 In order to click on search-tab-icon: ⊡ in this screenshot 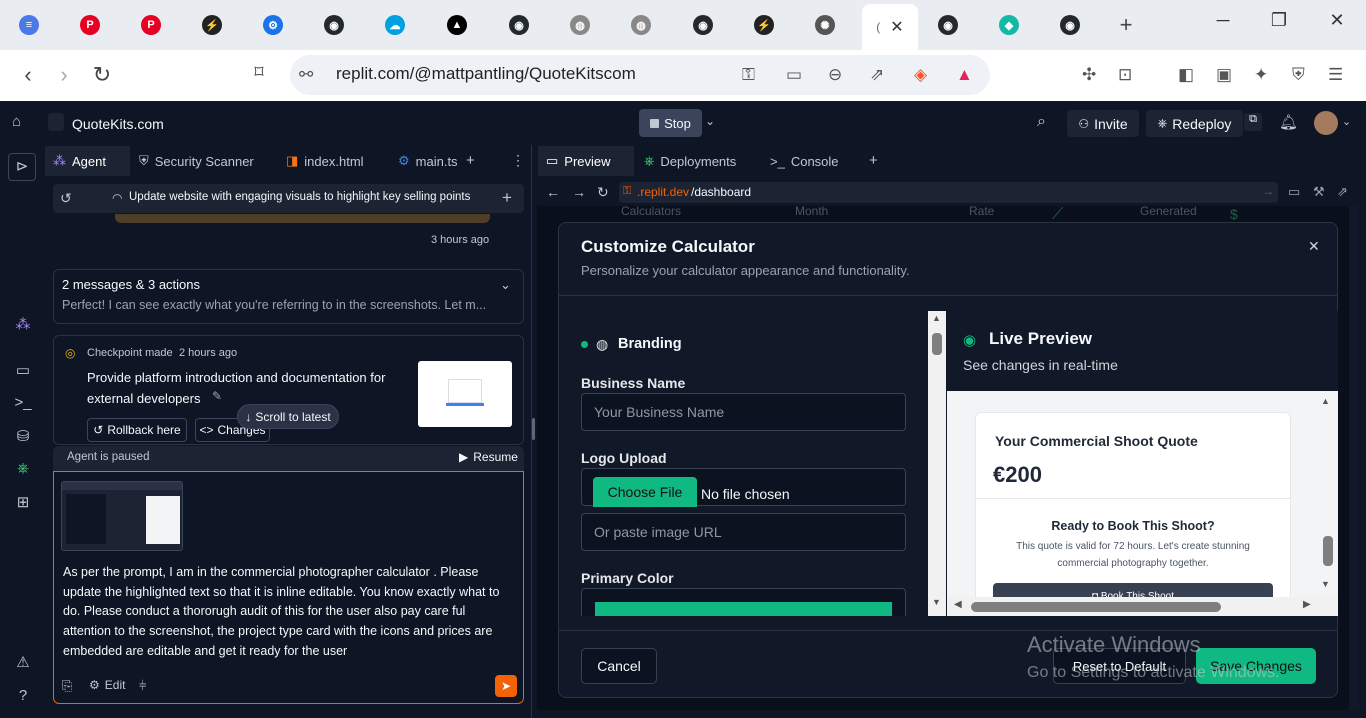, I will do `click(1125, 75)`.